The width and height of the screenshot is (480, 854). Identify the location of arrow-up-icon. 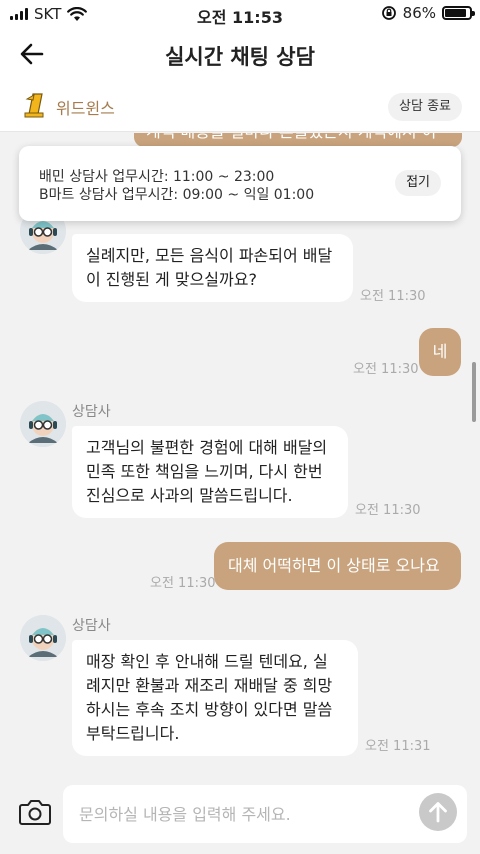
(438, 812).